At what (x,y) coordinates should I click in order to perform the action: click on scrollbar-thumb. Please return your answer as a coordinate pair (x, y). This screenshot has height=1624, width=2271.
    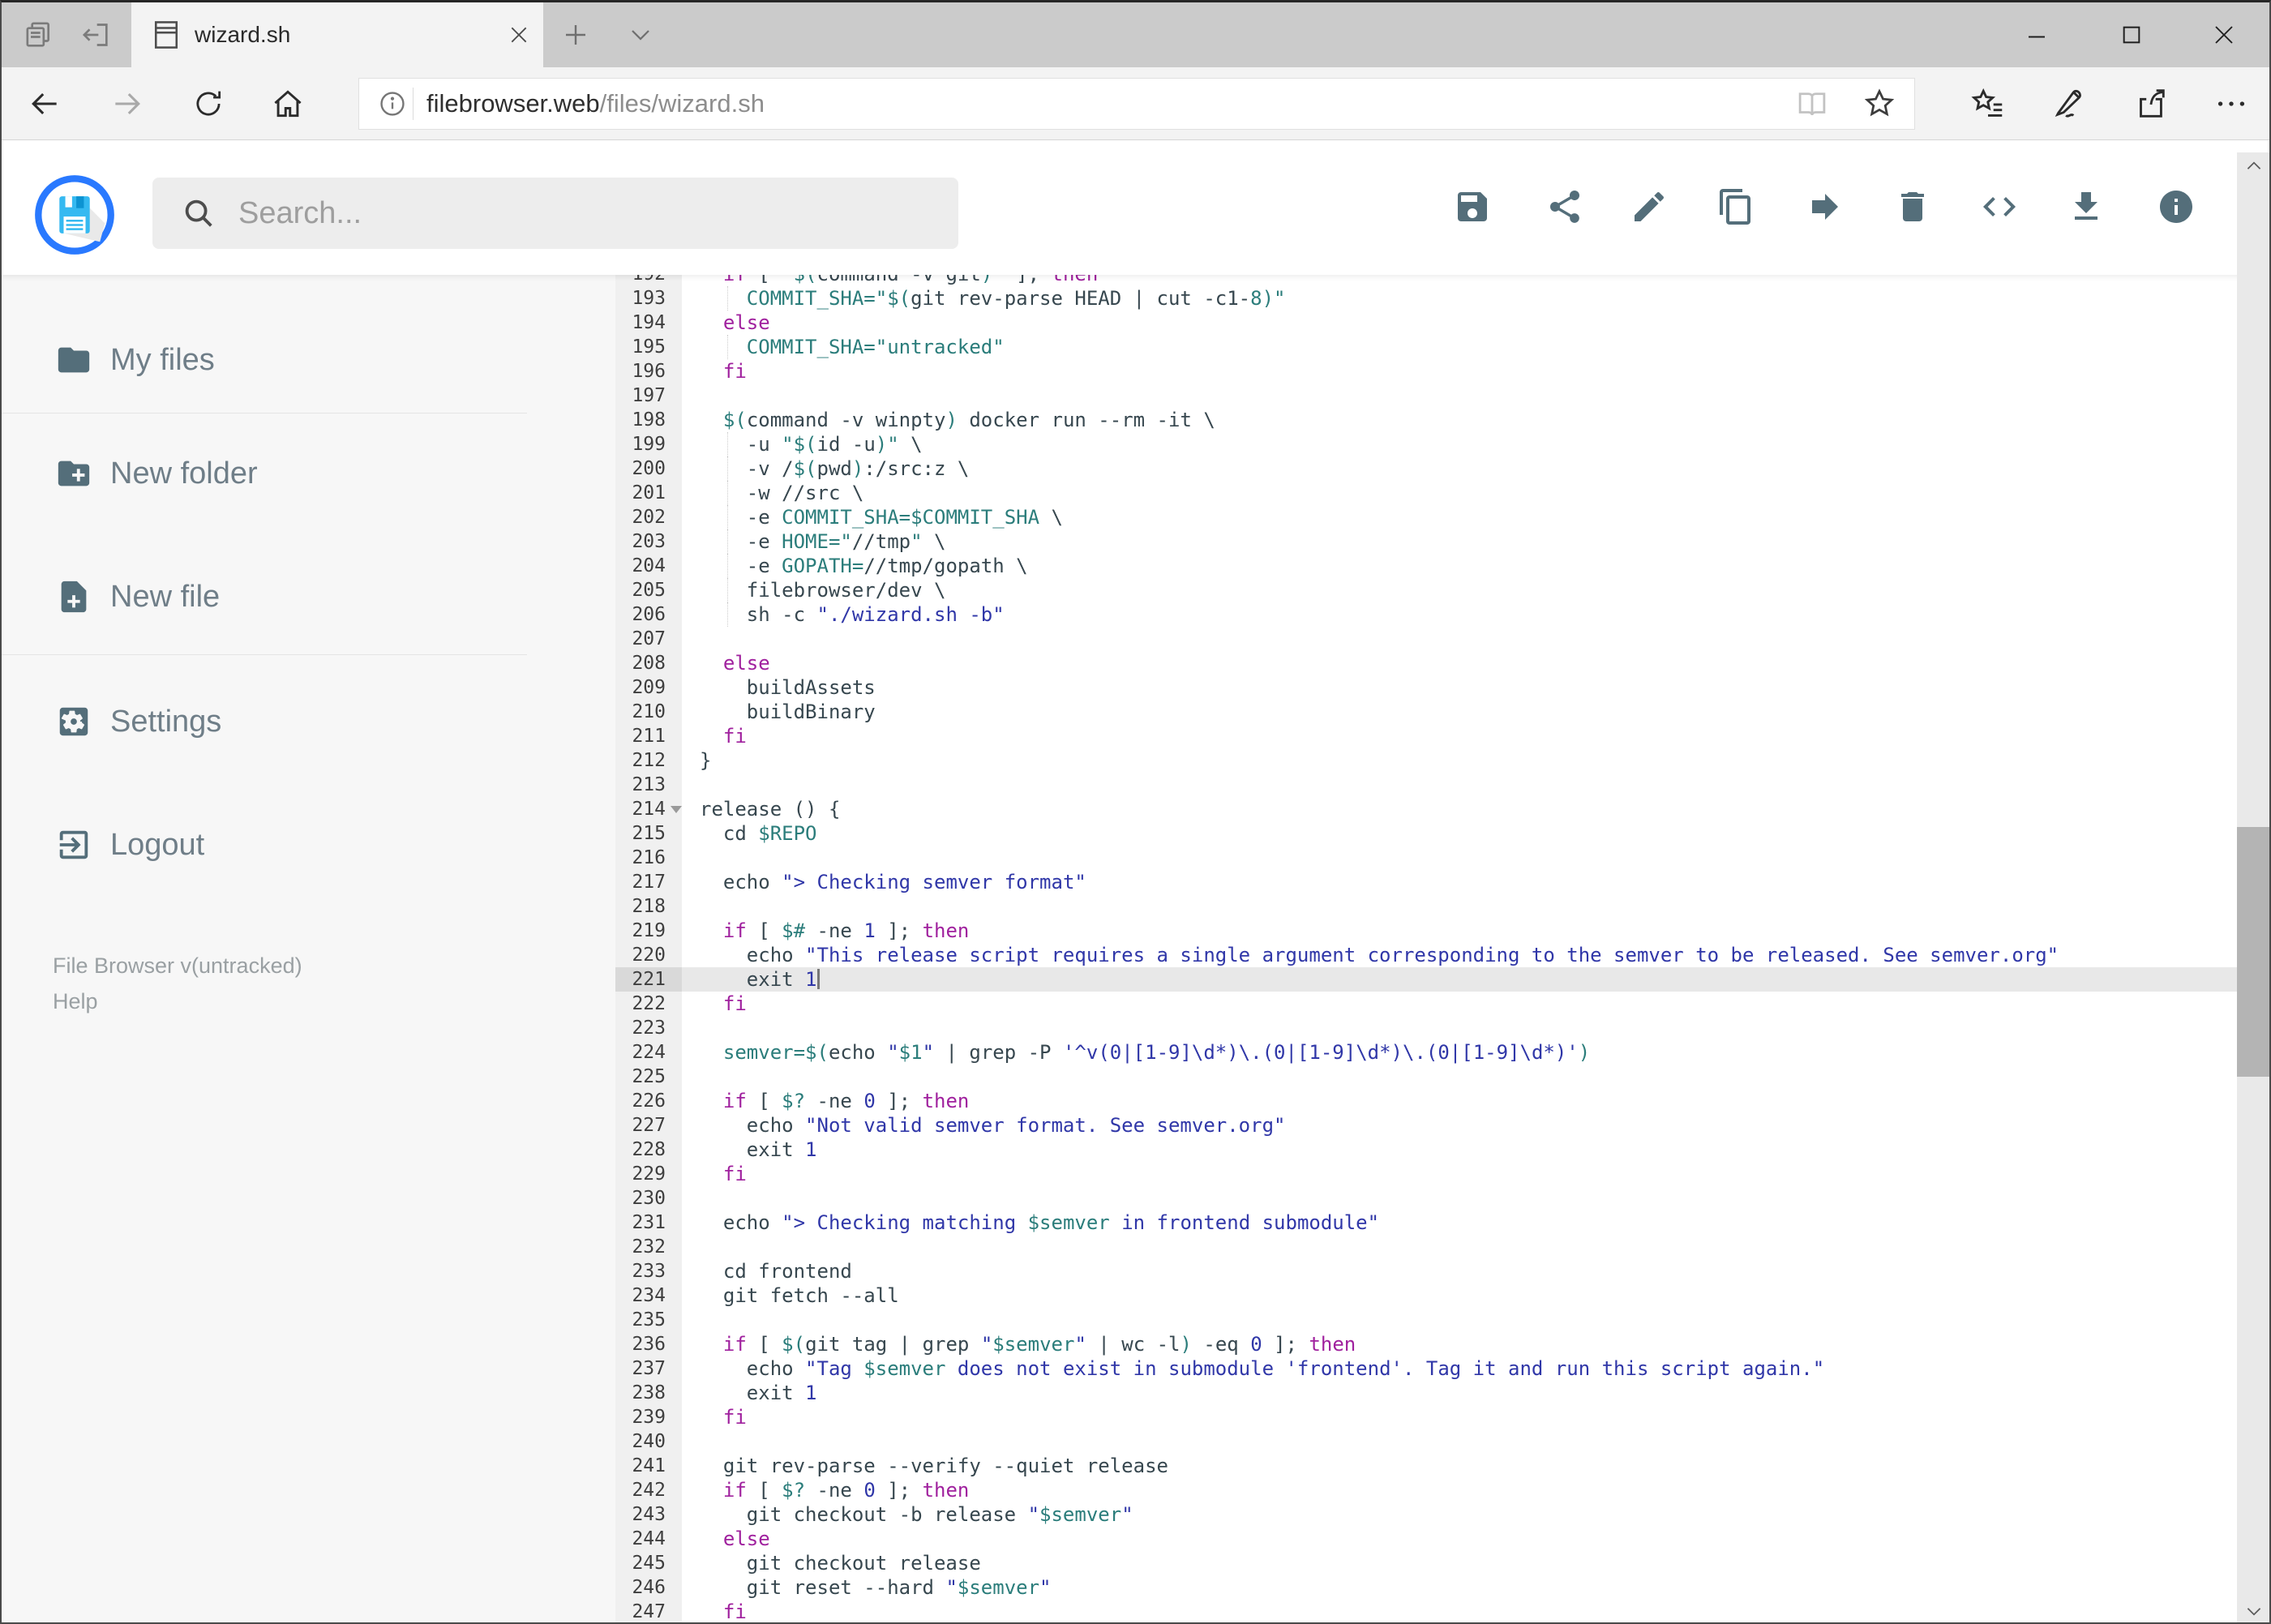
    Looking at the image, I should click on (2253, 952).